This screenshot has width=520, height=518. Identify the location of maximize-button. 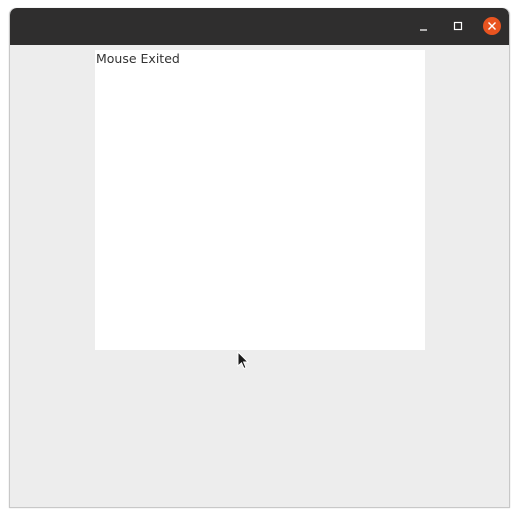
(458, 26).